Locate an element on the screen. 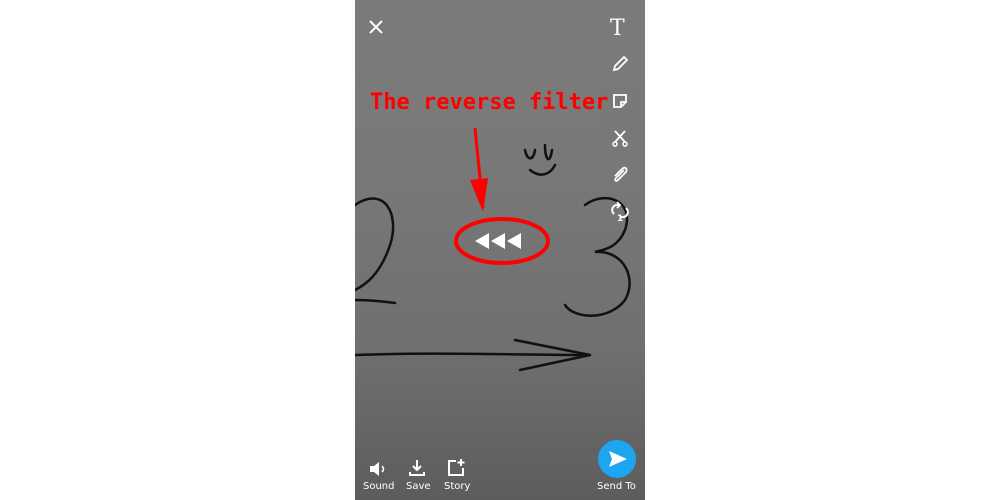 This screenshot has height=500, width=1000. reverse-filter-icon is located at coordinates (501, 241).